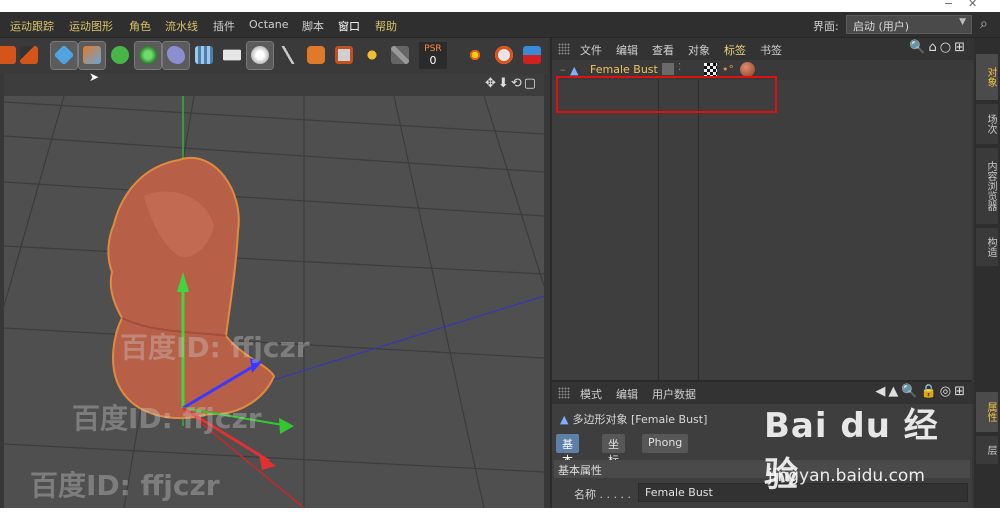 The height and width of the screenshot is (512, 1000). Describe the element at coordinates (148, 55) in the screenshot. I see `cloner-icon` at that location.